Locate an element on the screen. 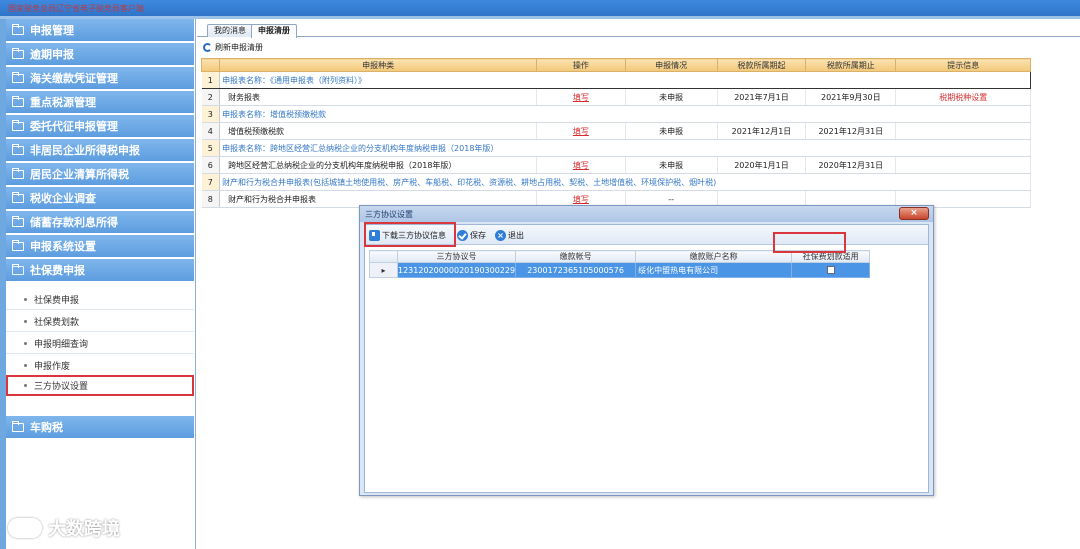  table-group-row: 5 申报表名称：跨地区经营汇总纳税企业的分支机构年度纳税申报（2018年版） is located at coordinates (616, 148).